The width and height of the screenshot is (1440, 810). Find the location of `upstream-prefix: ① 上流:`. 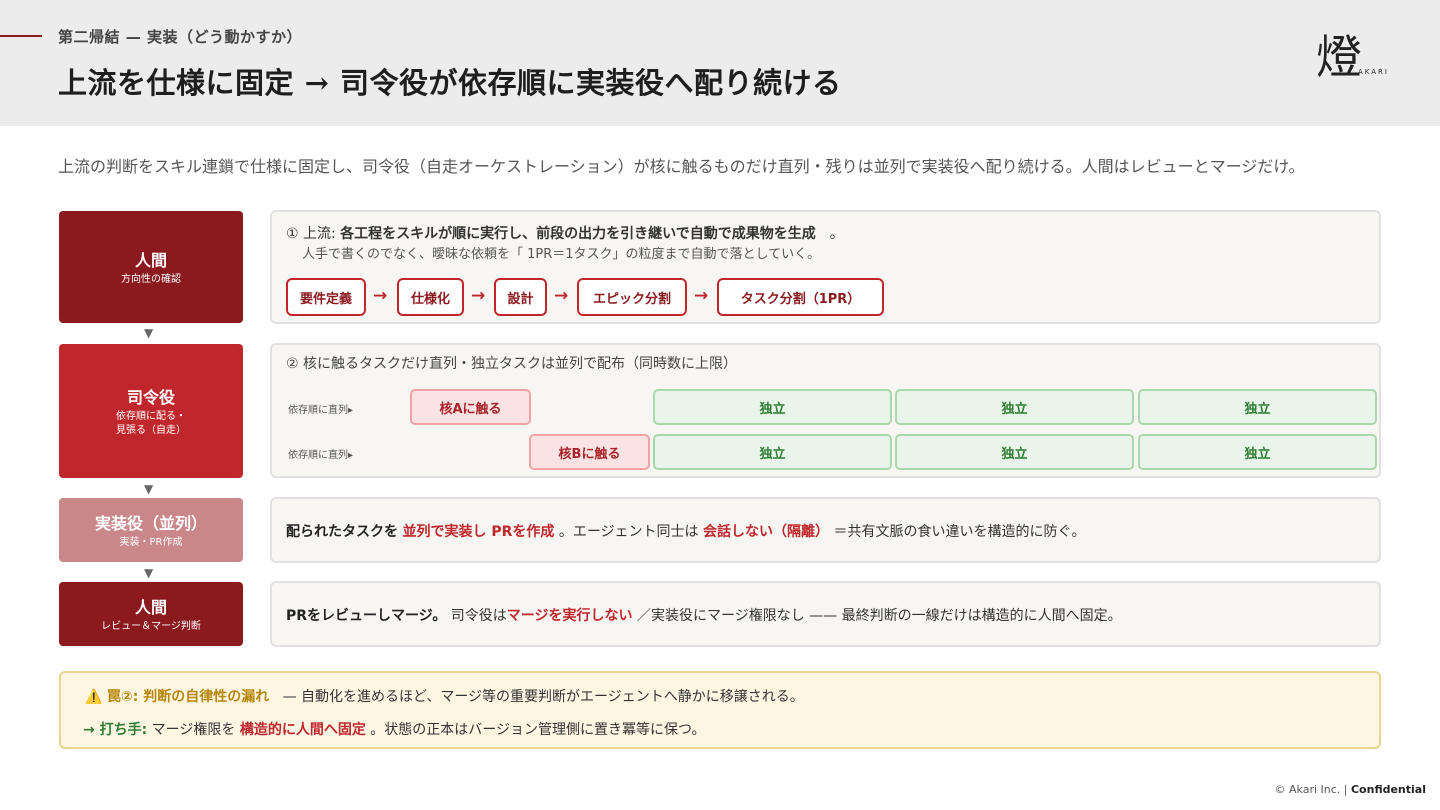

upstream-prefix: ① 上流: is located at coordinates (313, 234).